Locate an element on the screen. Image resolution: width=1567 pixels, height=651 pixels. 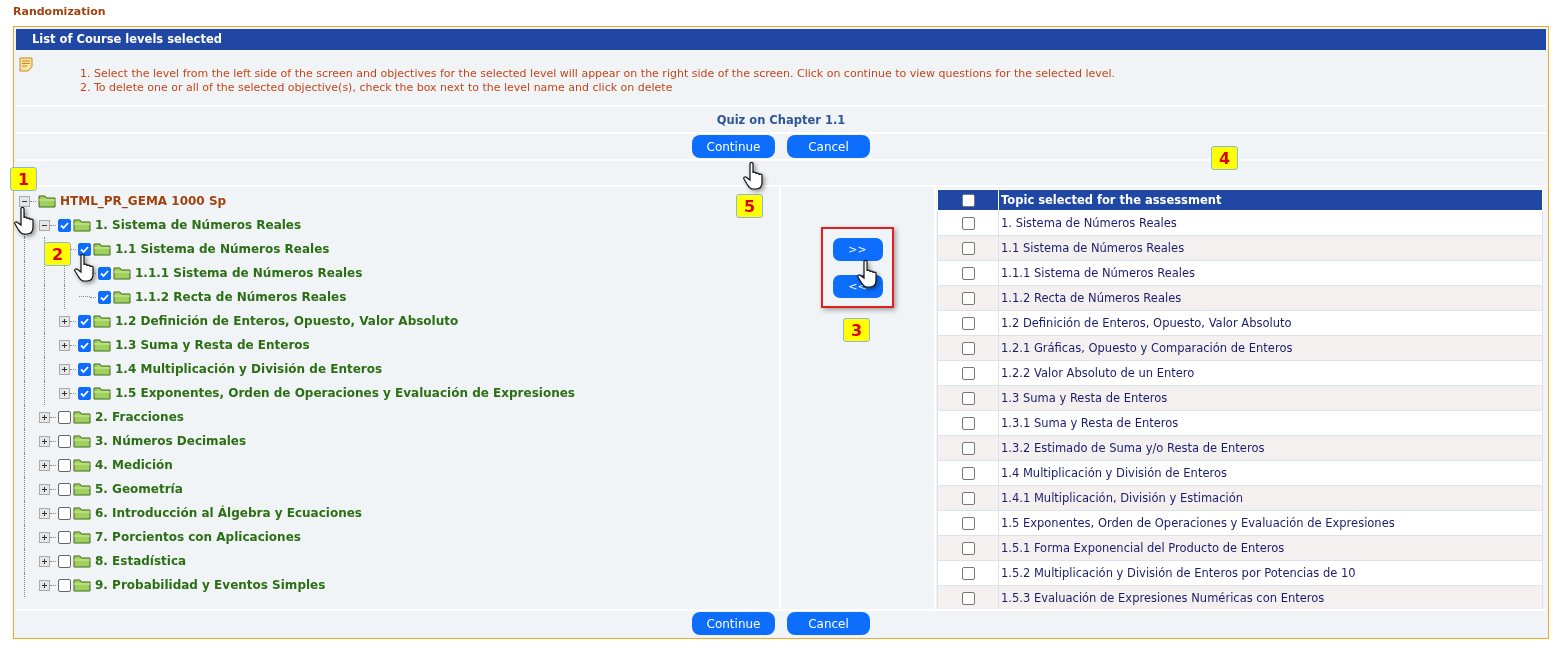
tree-item-label: 4. Medición is located at coordinates (134, 465).